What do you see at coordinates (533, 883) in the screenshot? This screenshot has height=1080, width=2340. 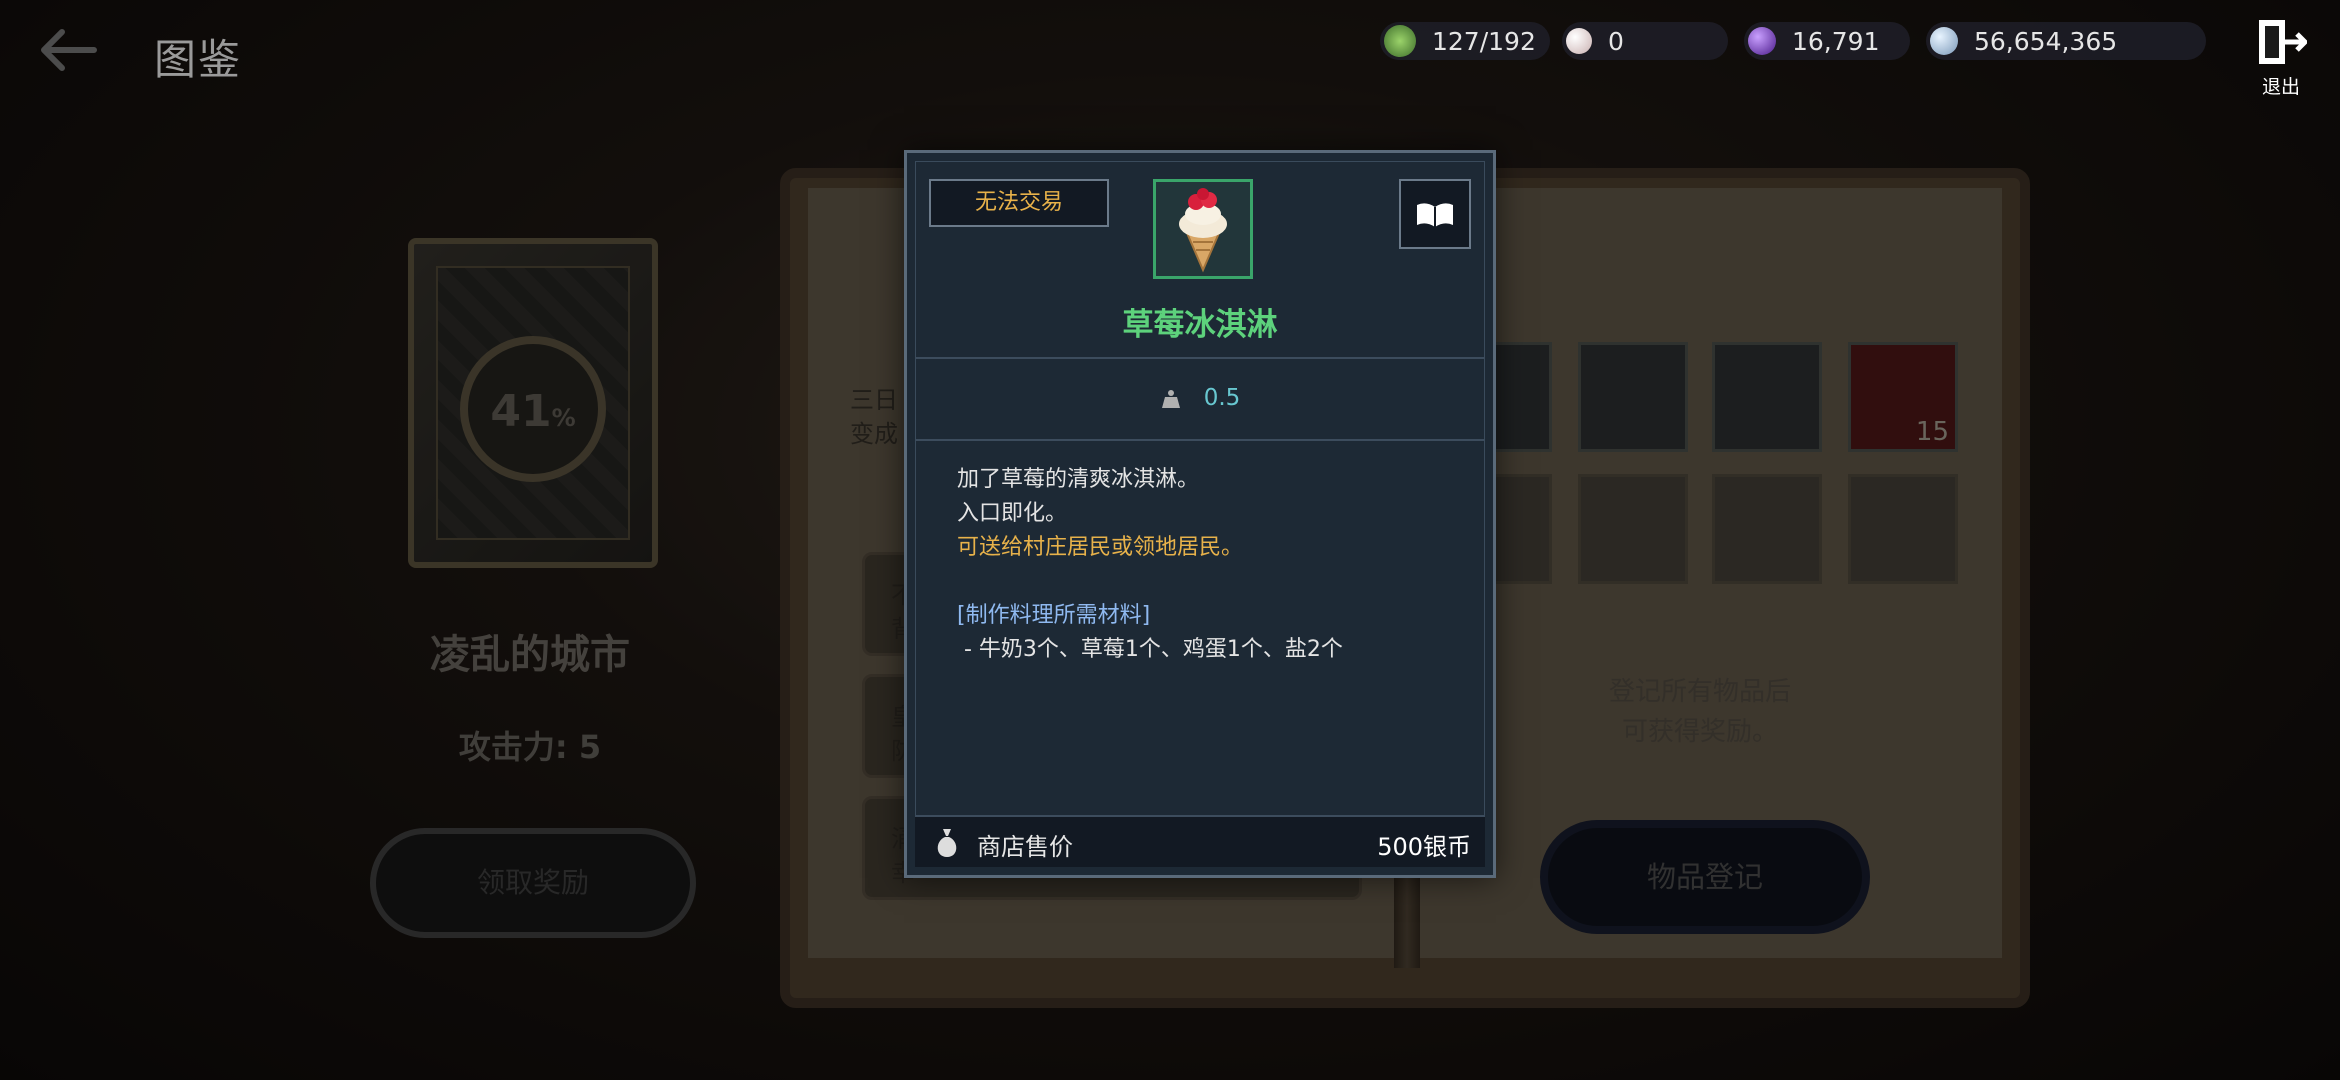 I see `claim-reward-button: 领取奖励` at bounding box center [533, 883].